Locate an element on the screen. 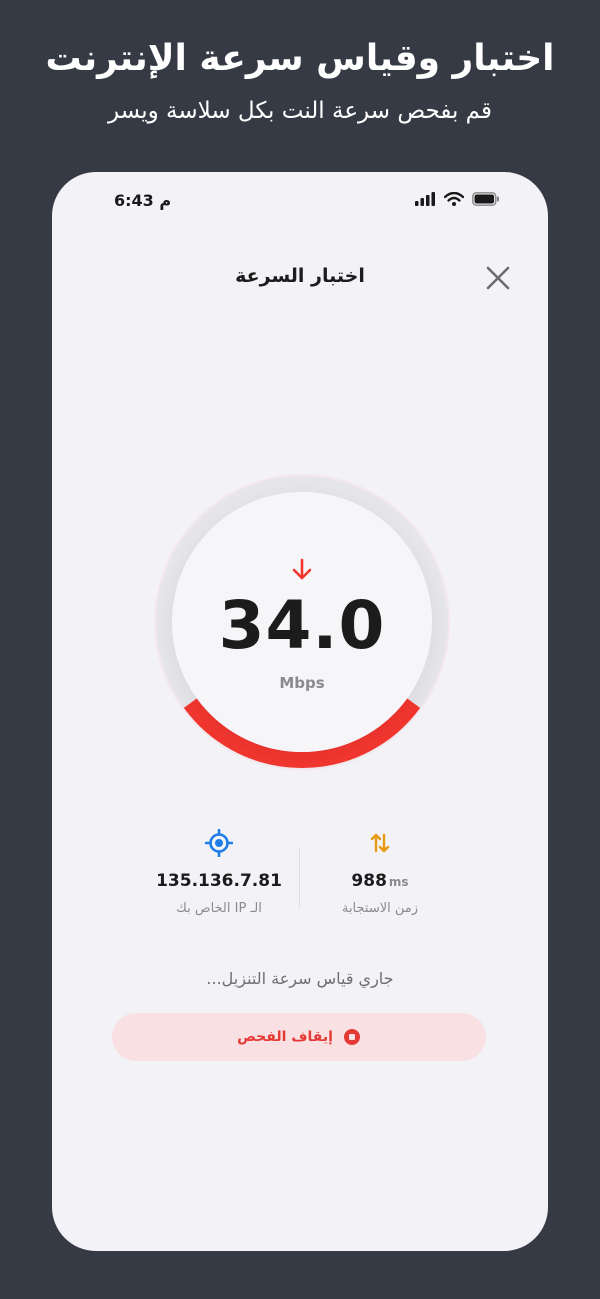  location-target-icon is located at coordinates (219, 843).